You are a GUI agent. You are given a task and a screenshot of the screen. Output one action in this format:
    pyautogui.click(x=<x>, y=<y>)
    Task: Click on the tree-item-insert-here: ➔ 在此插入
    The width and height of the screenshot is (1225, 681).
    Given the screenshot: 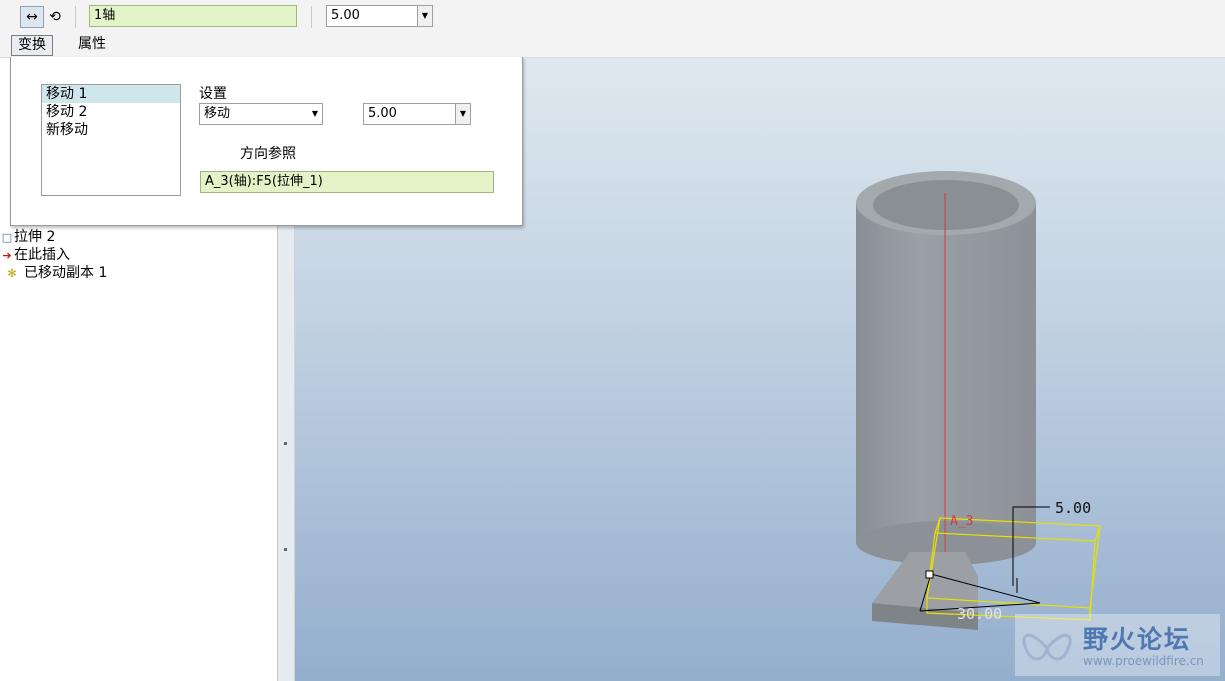 What is the action you would take?
    pyautogui.click(x=35, y=255)
    